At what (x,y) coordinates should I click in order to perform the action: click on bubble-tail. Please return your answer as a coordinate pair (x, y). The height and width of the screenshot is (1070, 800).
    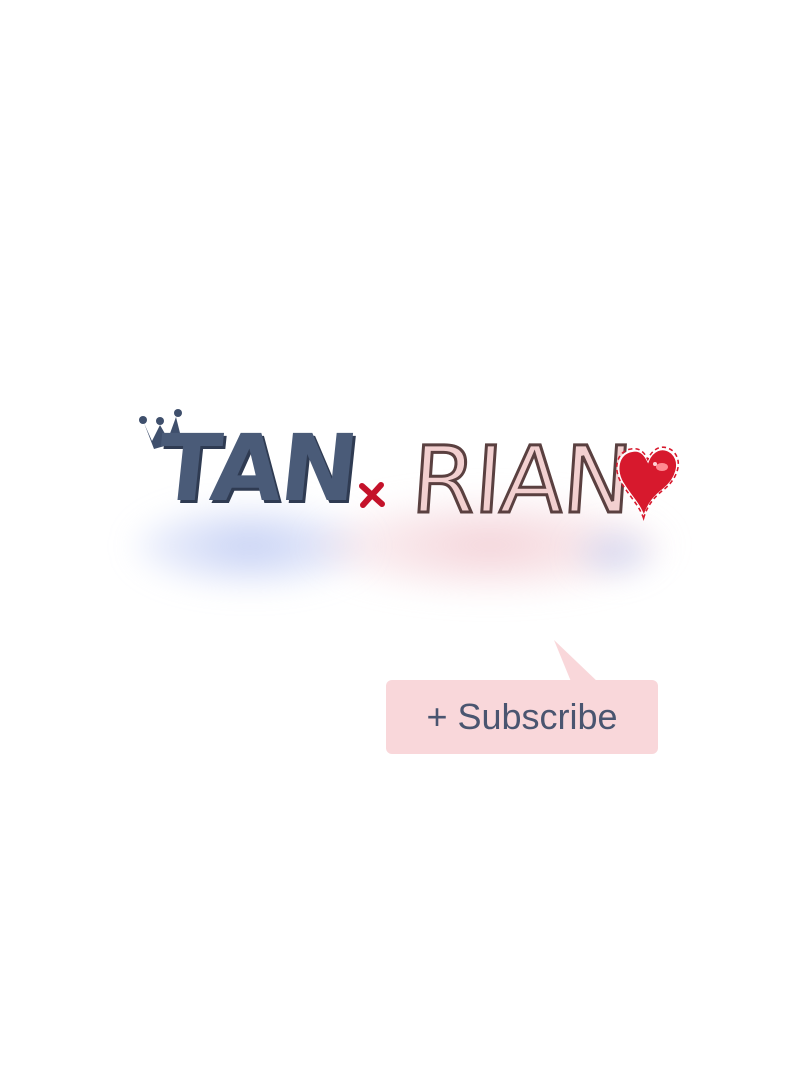
    Looking at the image, I should click on (577, 662).